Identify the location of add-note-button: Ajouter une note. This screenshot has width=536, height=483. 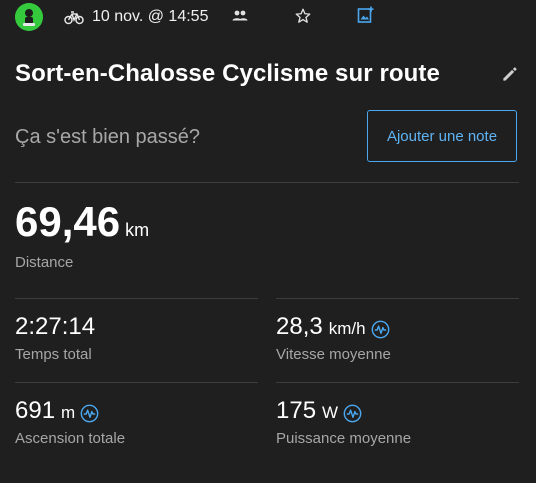
(442, 136).